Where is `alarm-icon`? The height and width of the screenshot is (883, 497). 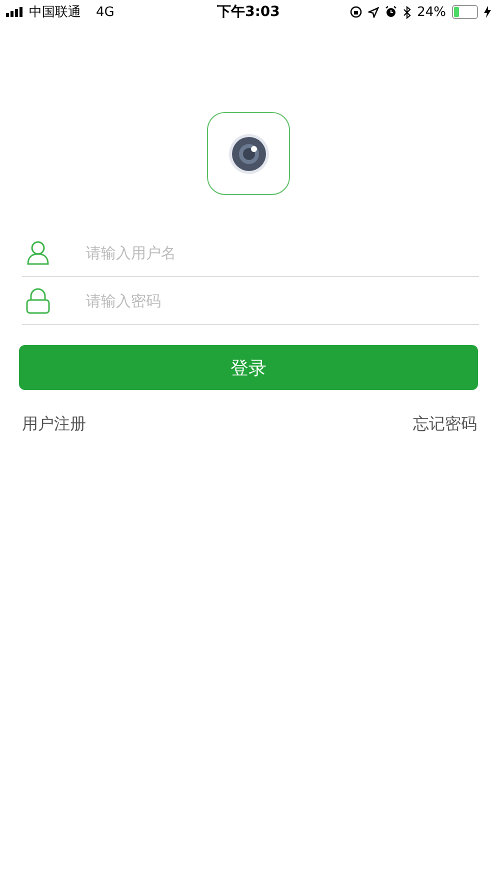
alarm-icon is located at coordinates (391, 12).